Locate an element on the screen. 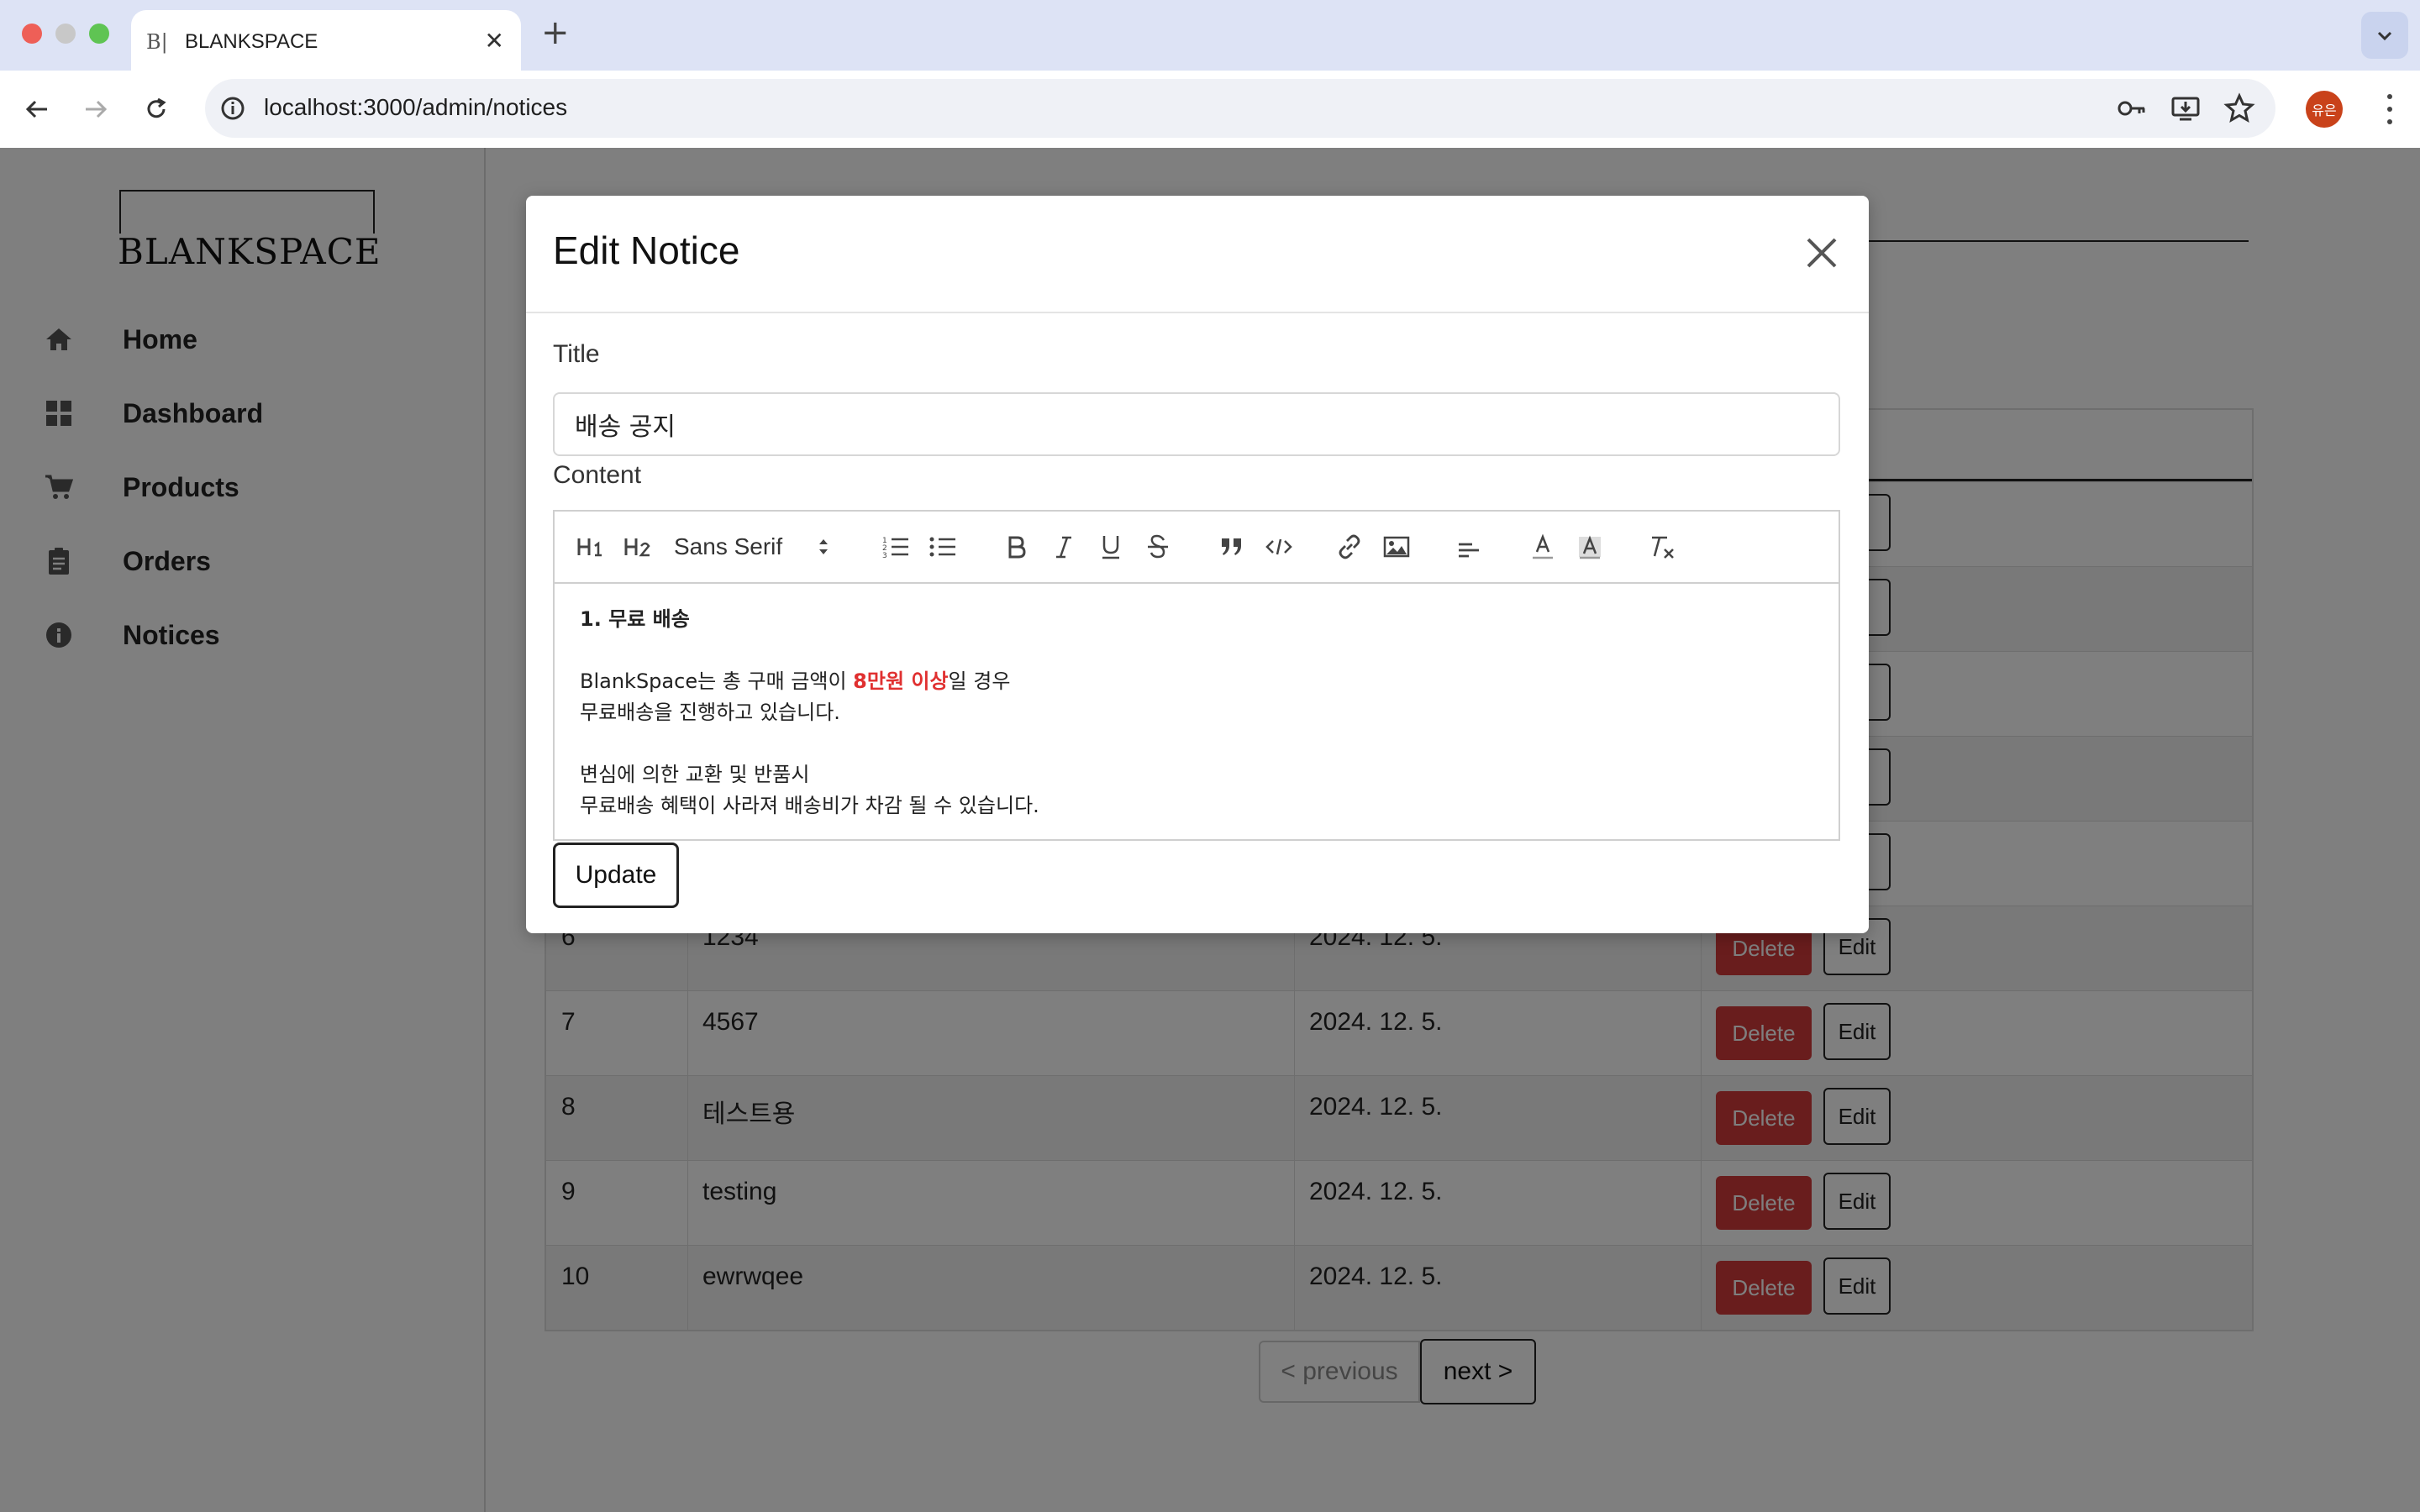 This screenshot has height=1512, width=2420. content-line-3: 변심에 의한 교환 및 반품시 is located at coordinates (695, 774).